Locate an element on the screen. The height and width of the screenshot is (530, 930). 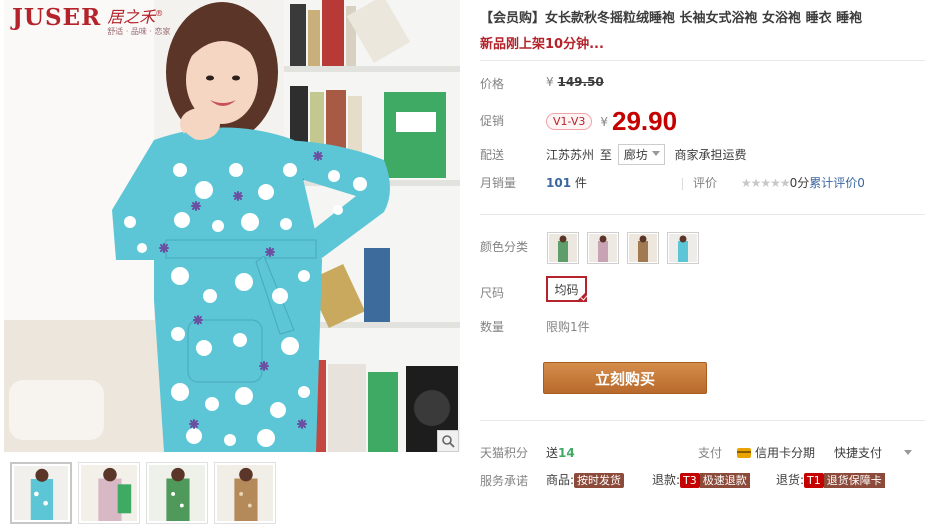
color-swatch-pink is located at coordinates (603, 248).